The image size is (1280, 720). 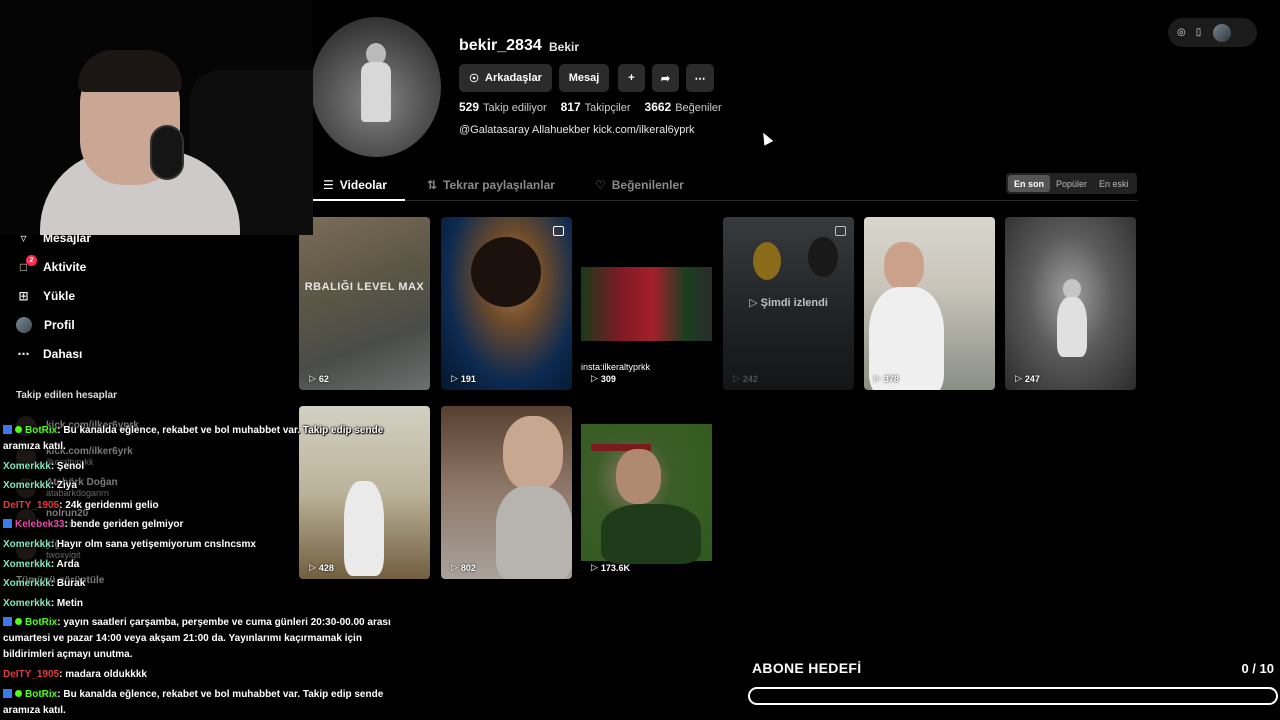 I want to click on sort-popular: Popüler, so click(x=1071, y=183).